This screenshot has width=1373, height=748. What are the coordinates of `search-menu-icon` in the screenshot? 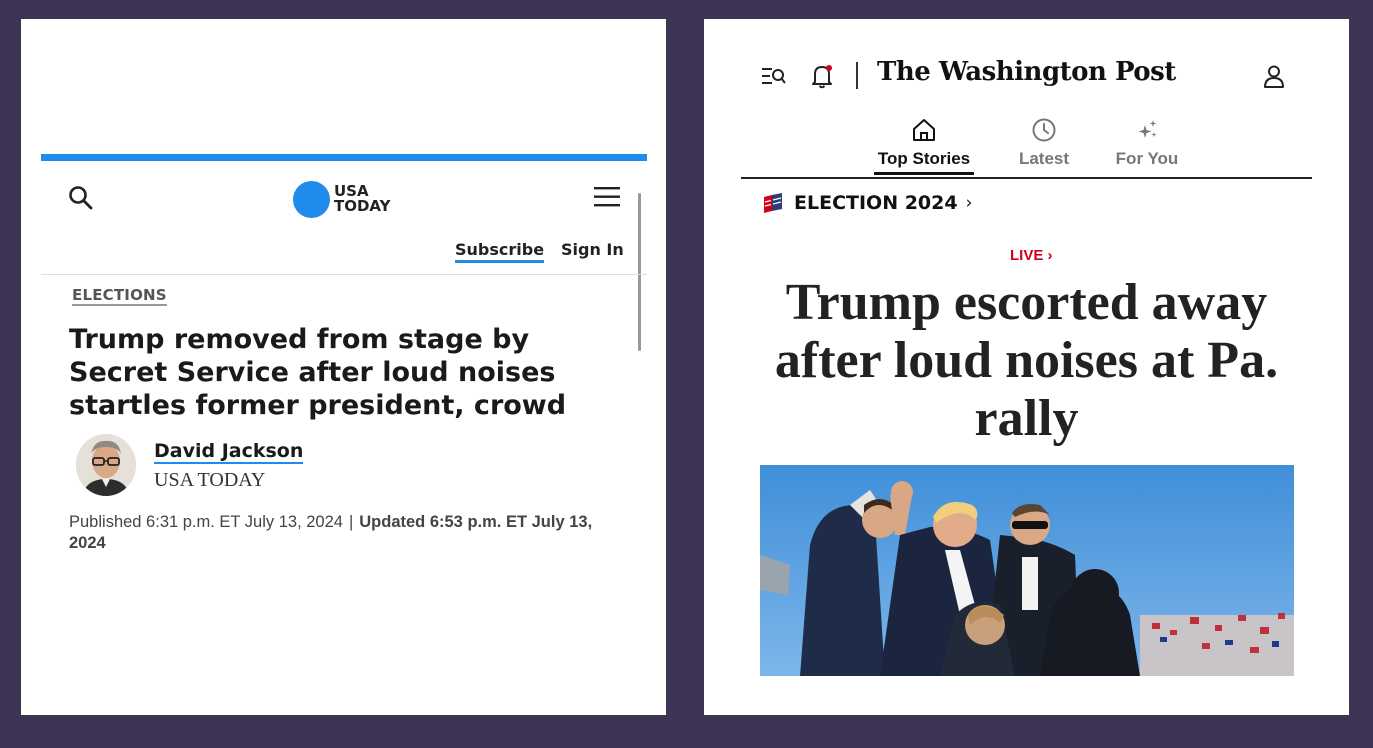 It's located at (774, 76).